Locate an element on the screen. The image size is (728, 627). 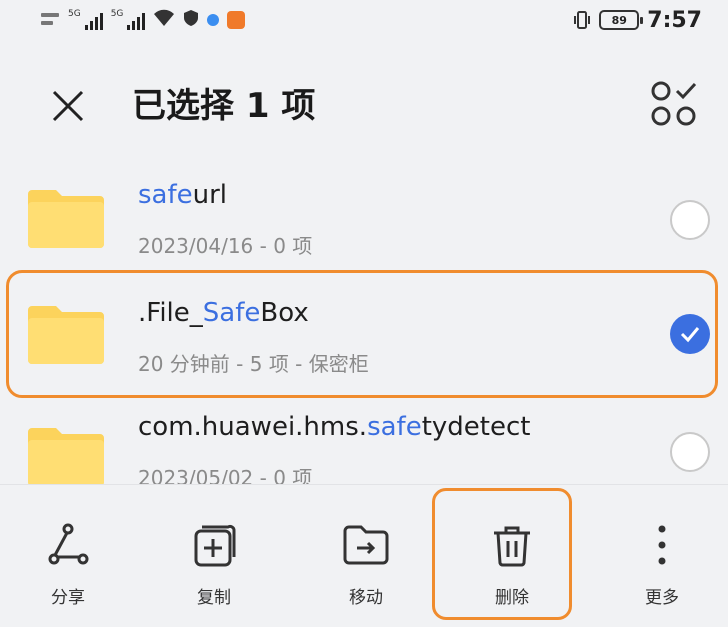
vibrate-icon is located at coordinates (582, 20).